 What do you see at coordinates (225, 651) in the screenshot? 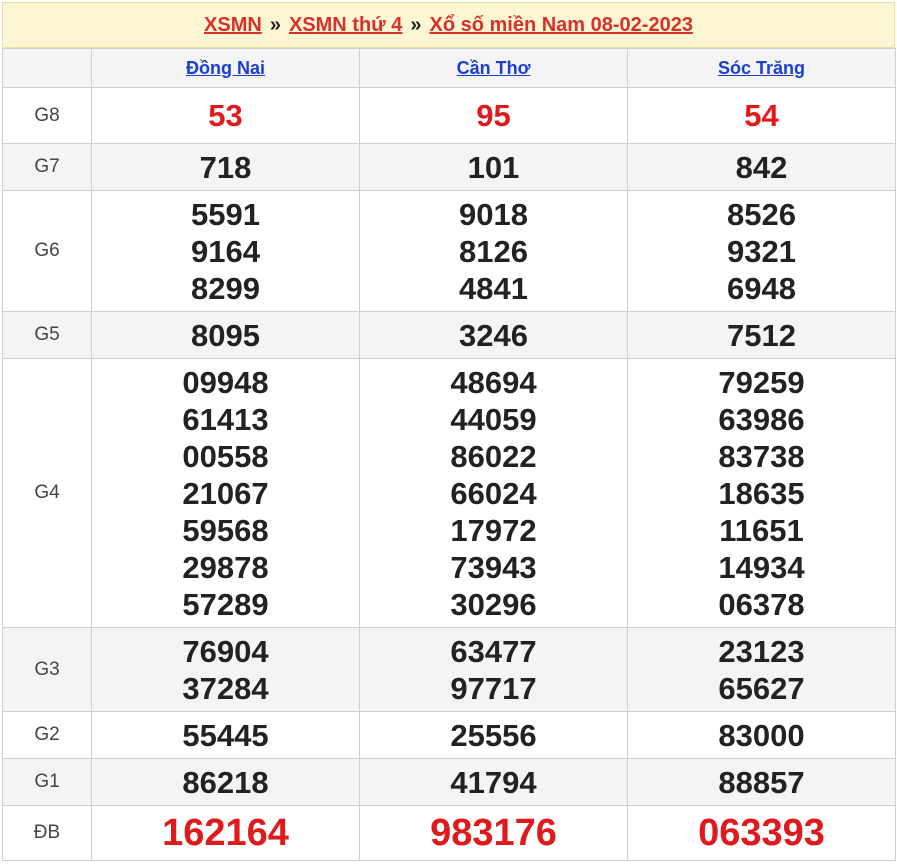
I see `prize-number: 76904` at bounding box center [225, 651].